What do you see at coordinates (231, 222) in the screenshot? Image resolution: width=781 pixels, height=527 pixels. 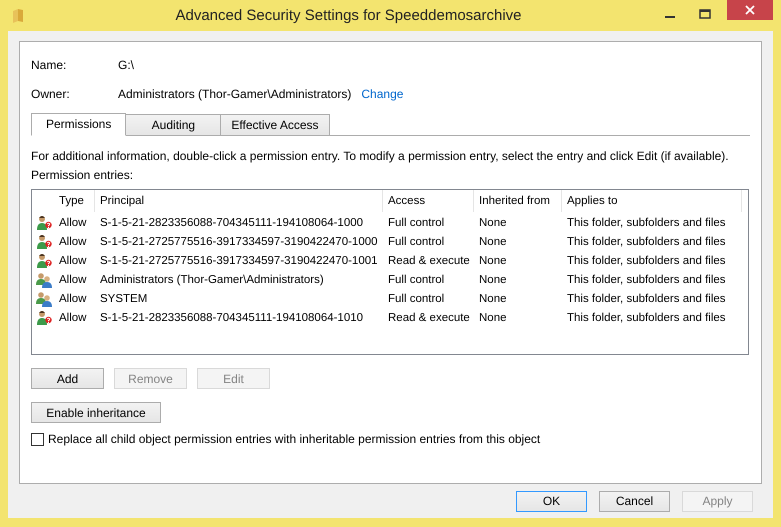 I see `table-cell-text: S-1-5-21-2823356088-704345111-194108064-1000` at bounding box center [231, 222].